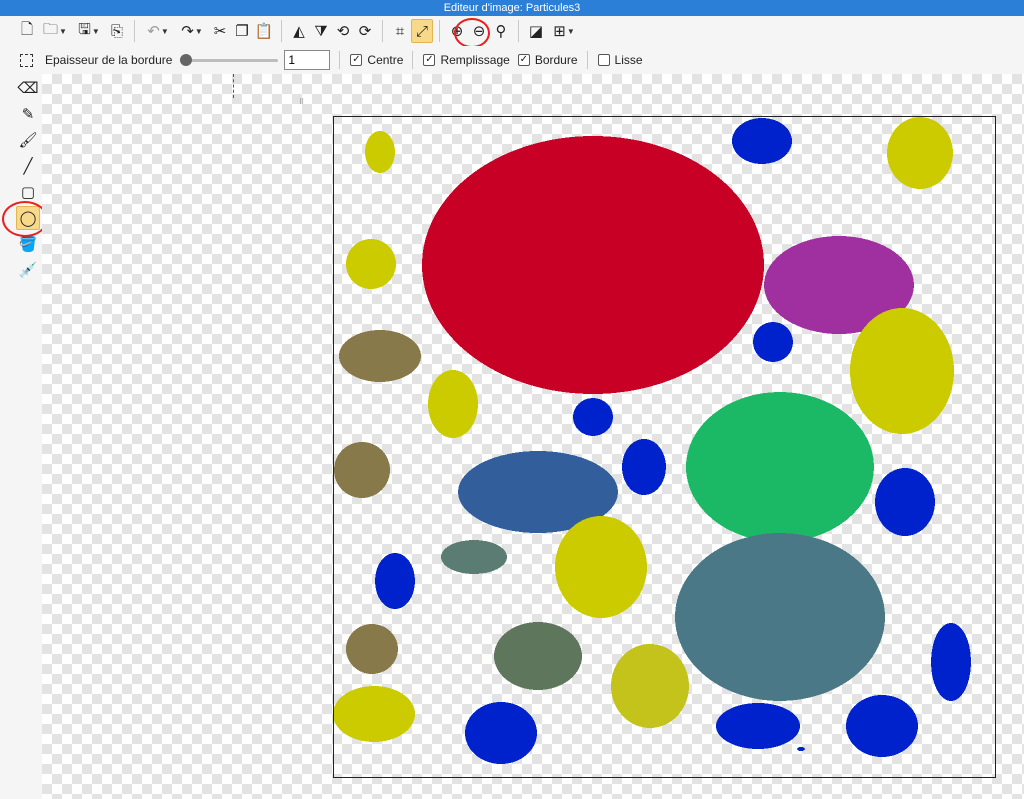 The width and height of the screenshot is (1024, 799). Describe the element at coordinates (28, 140) in the screenshot. I see `brush-icon: 🖌` at that location.